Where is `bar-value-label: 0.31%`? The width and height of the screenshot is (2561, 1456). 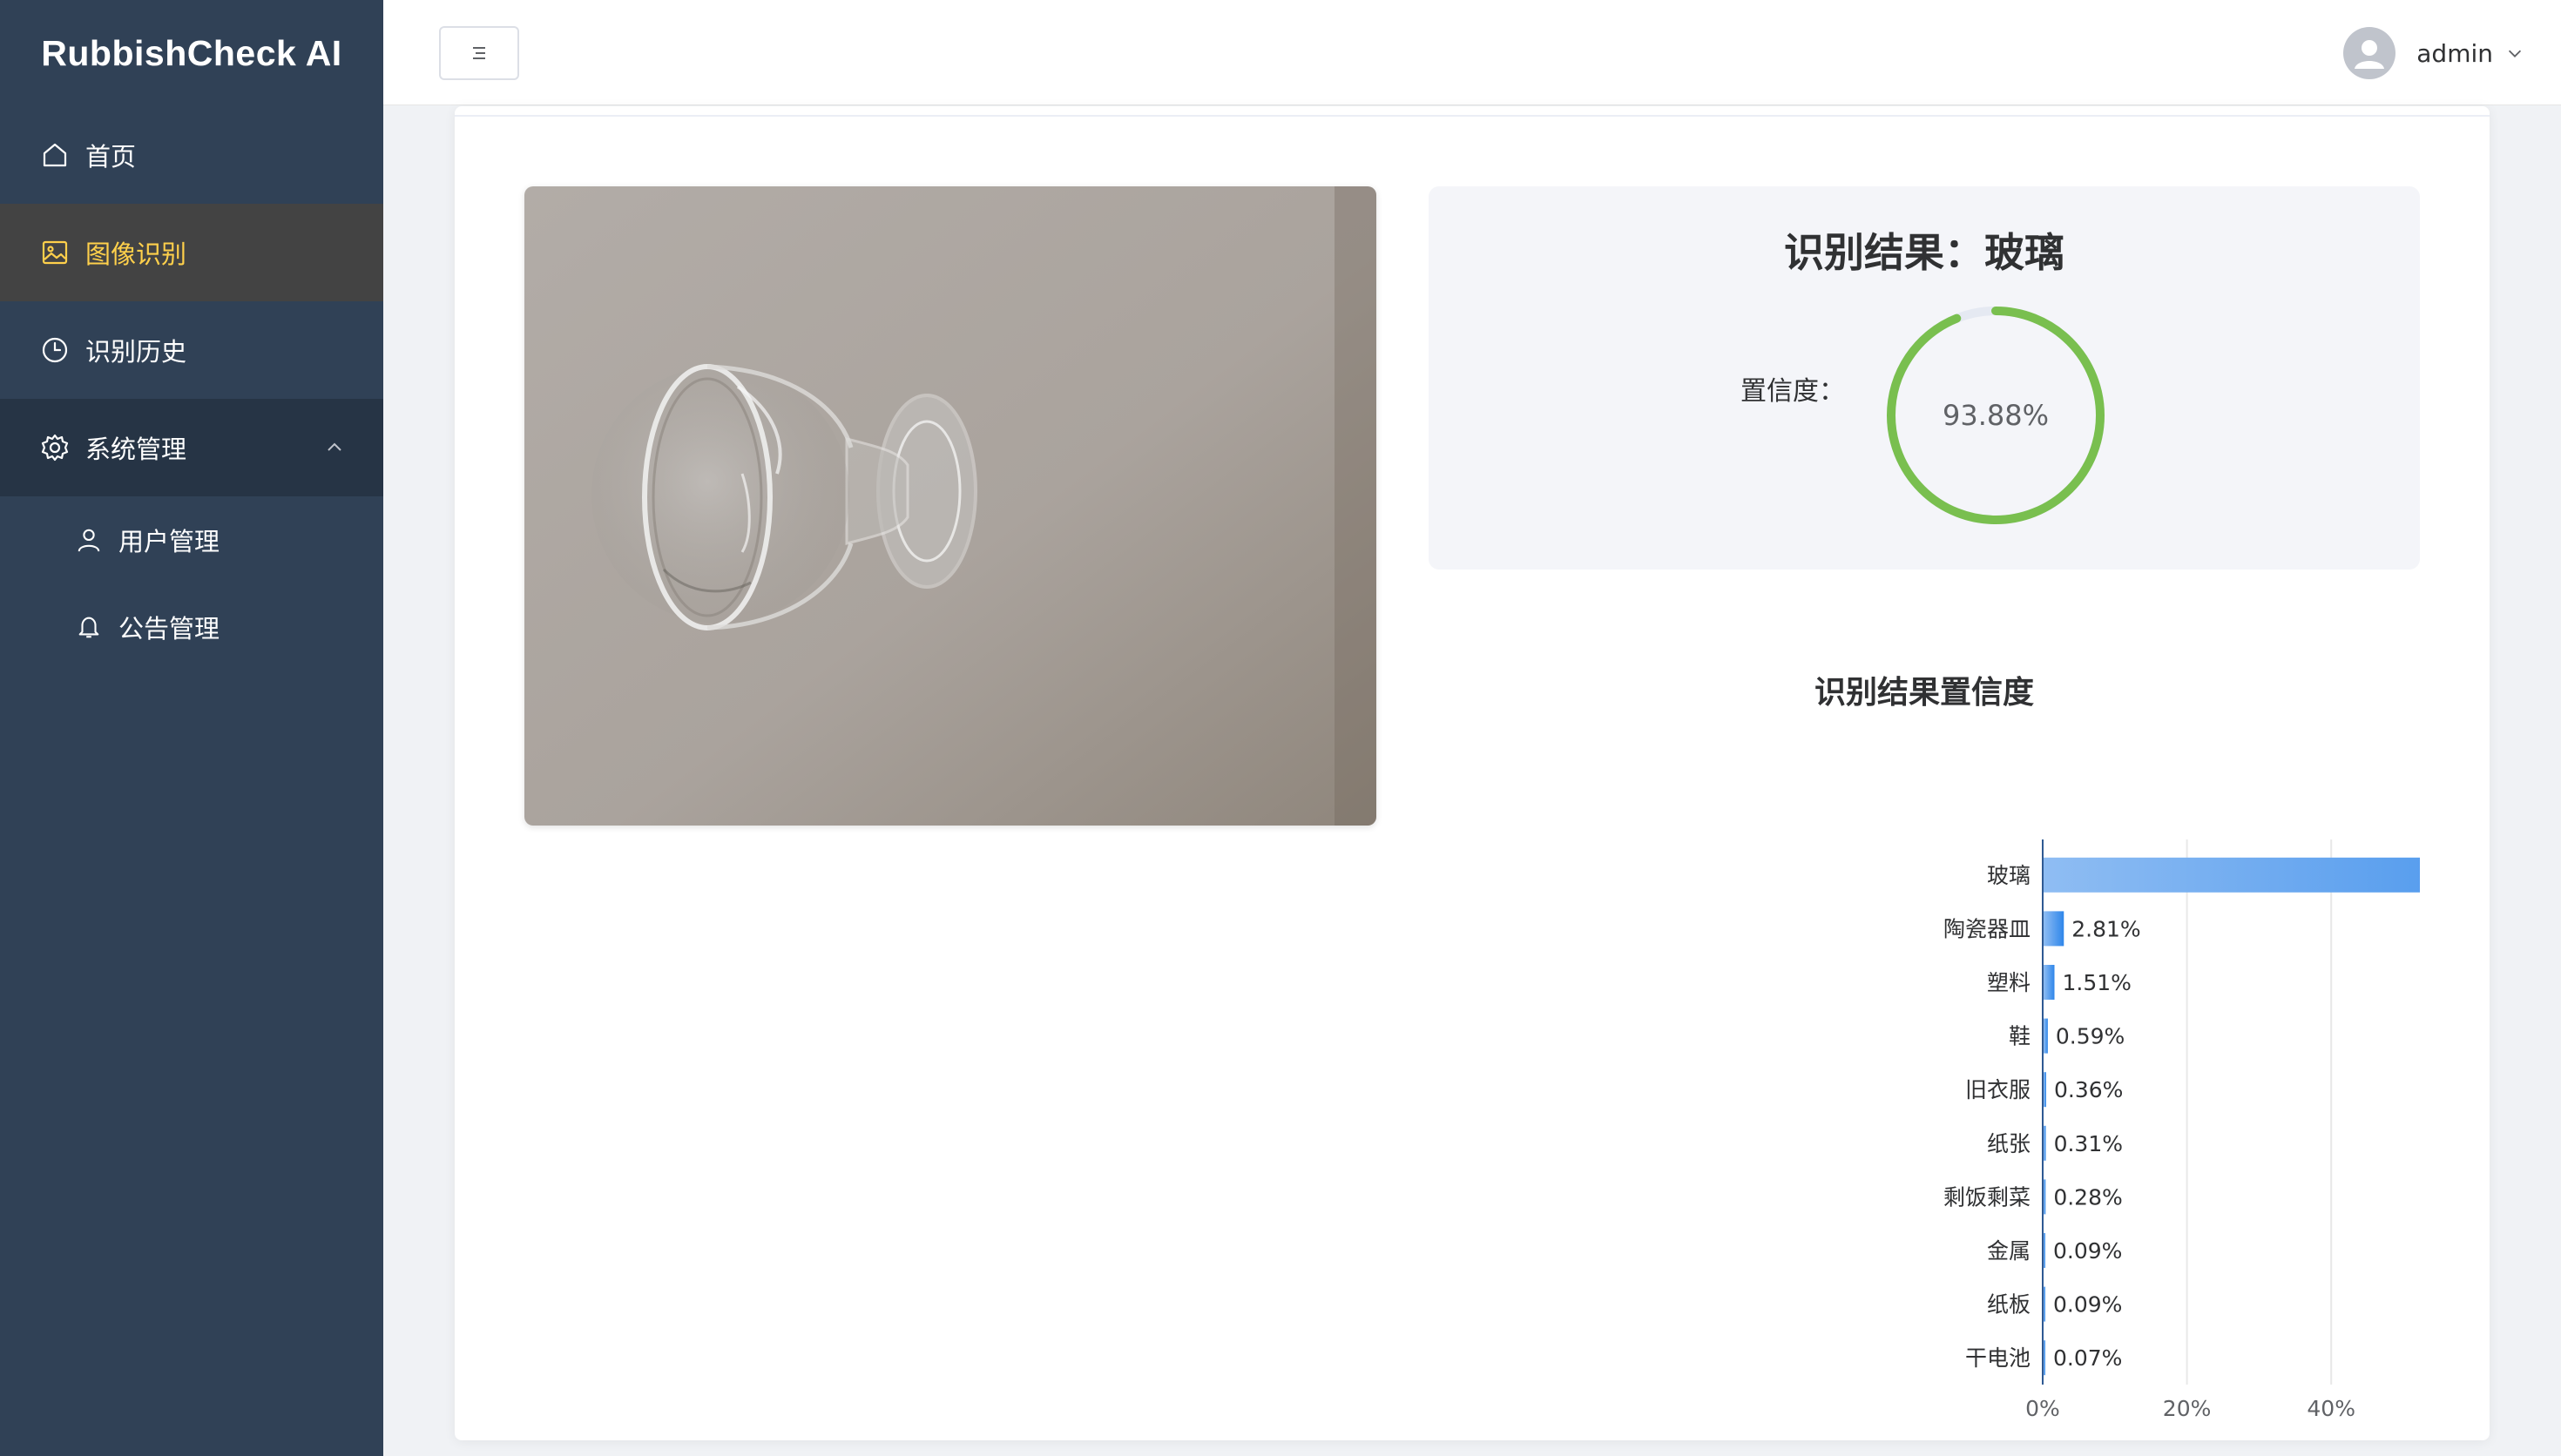 bar-value-label: 0.31% is located at coordinates (2088, 1143).